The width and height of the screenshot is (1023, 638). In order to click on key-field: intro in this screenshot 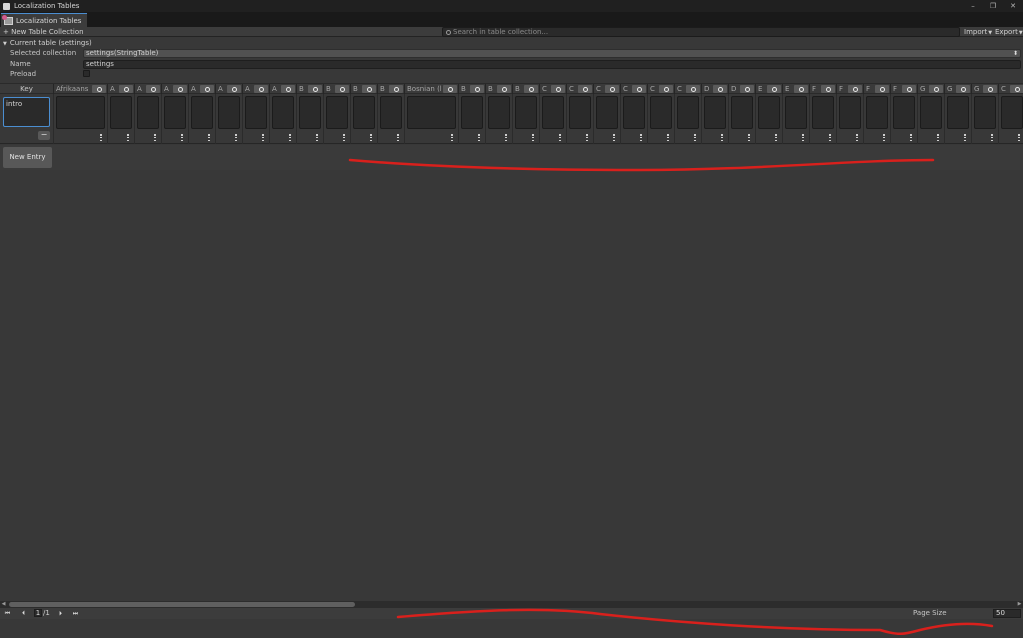, I will do `click(26, 112)`.